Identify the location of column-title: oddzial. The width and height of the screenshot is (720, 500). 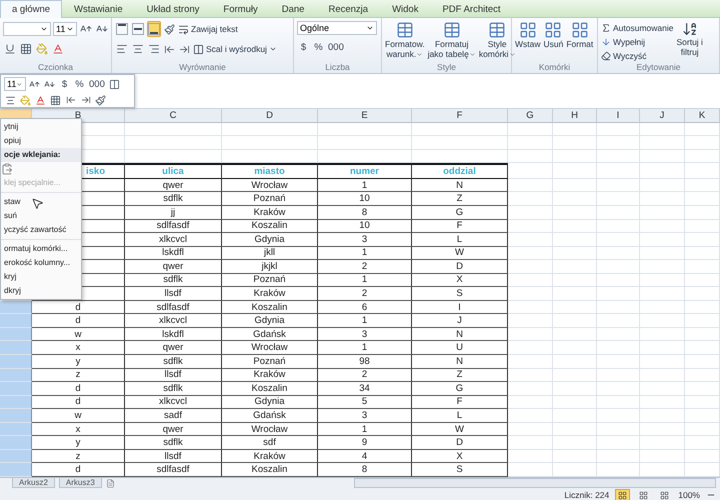
(460, 170).